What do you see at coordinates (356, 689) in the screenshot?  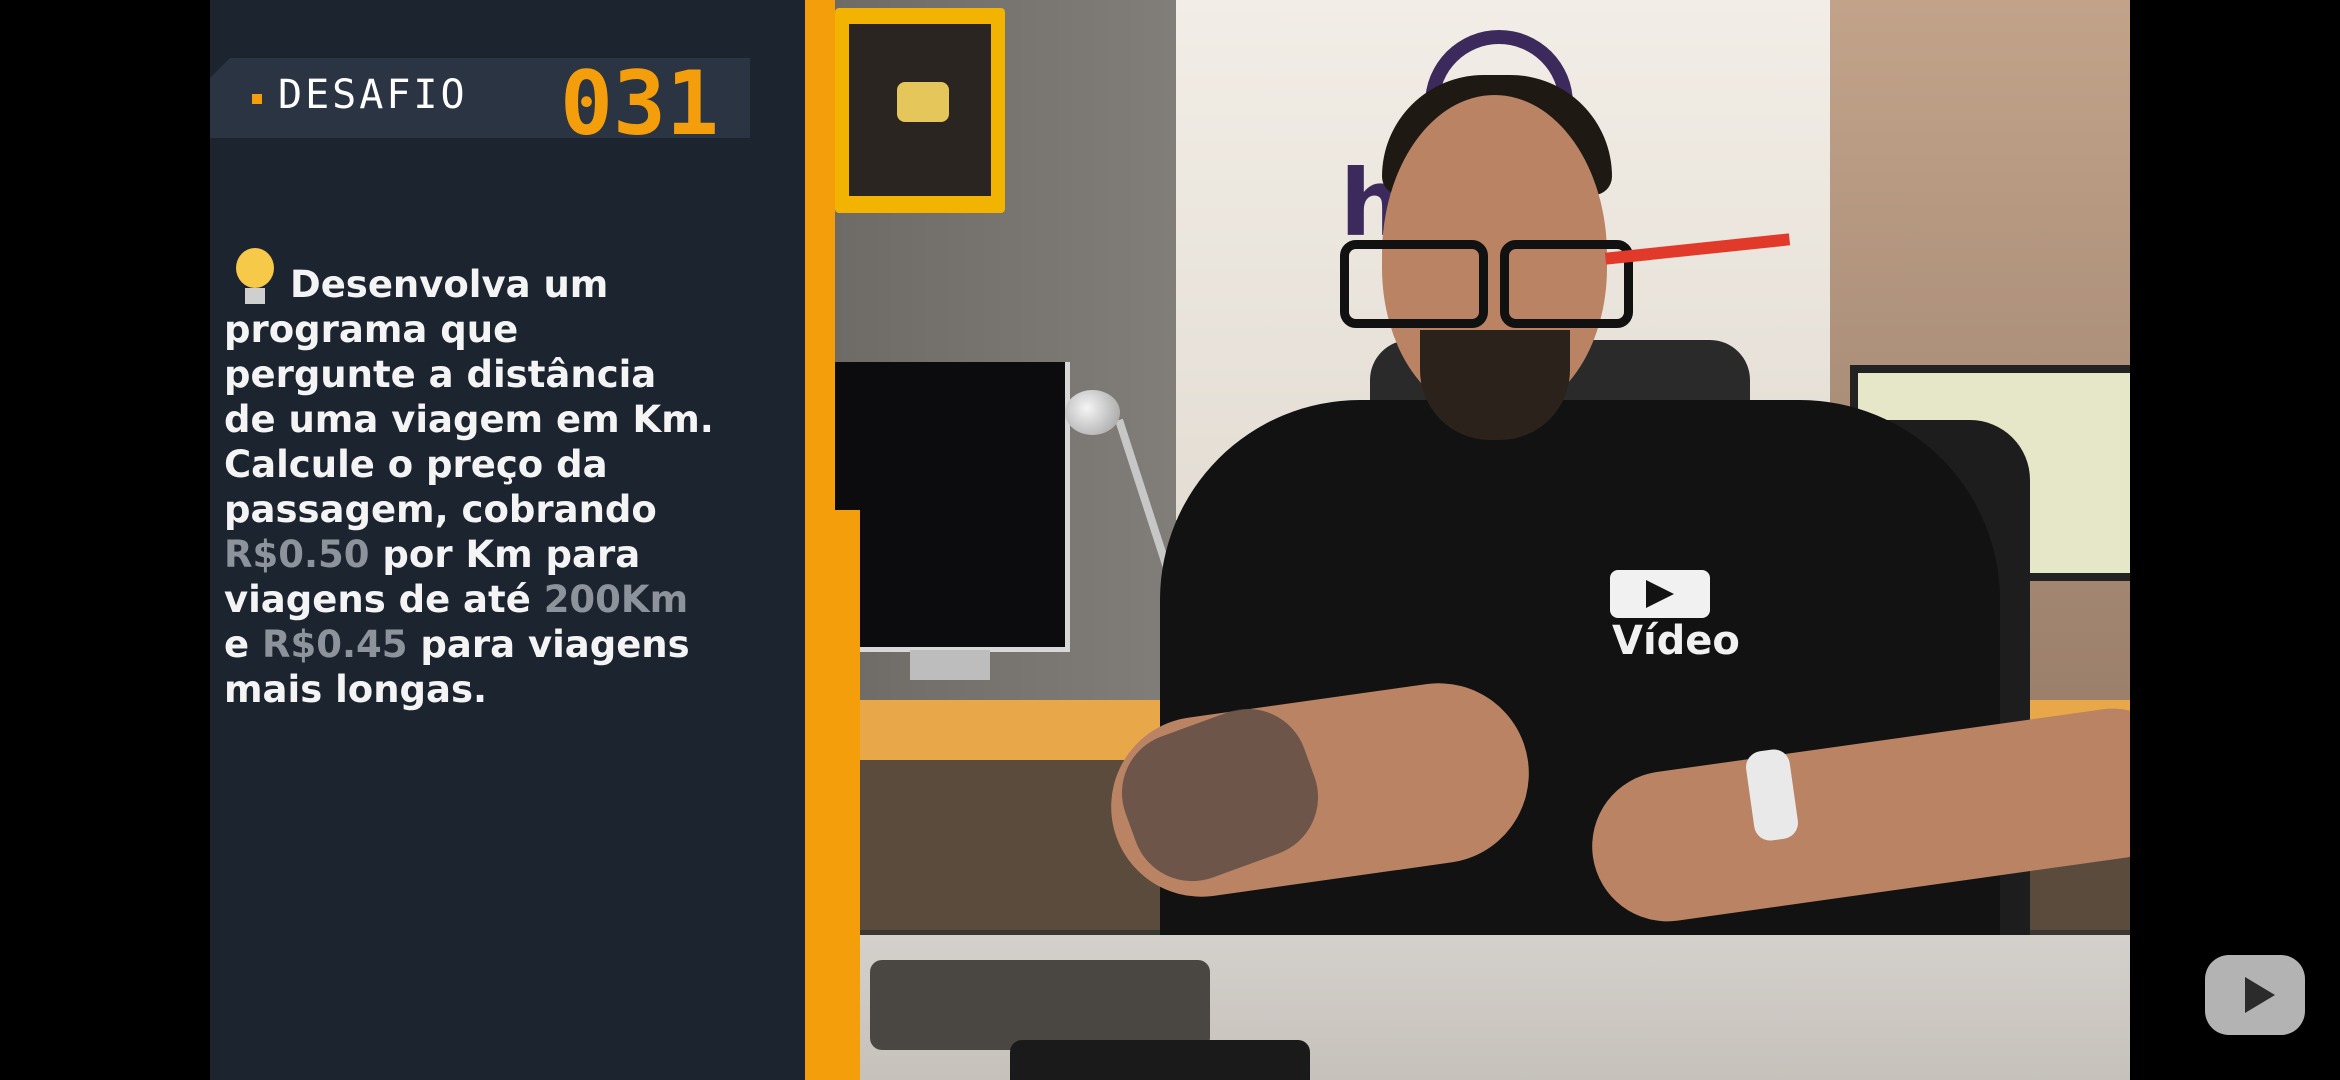 I see `challenge-line: mais longas.` at bounding box center [356, 689].